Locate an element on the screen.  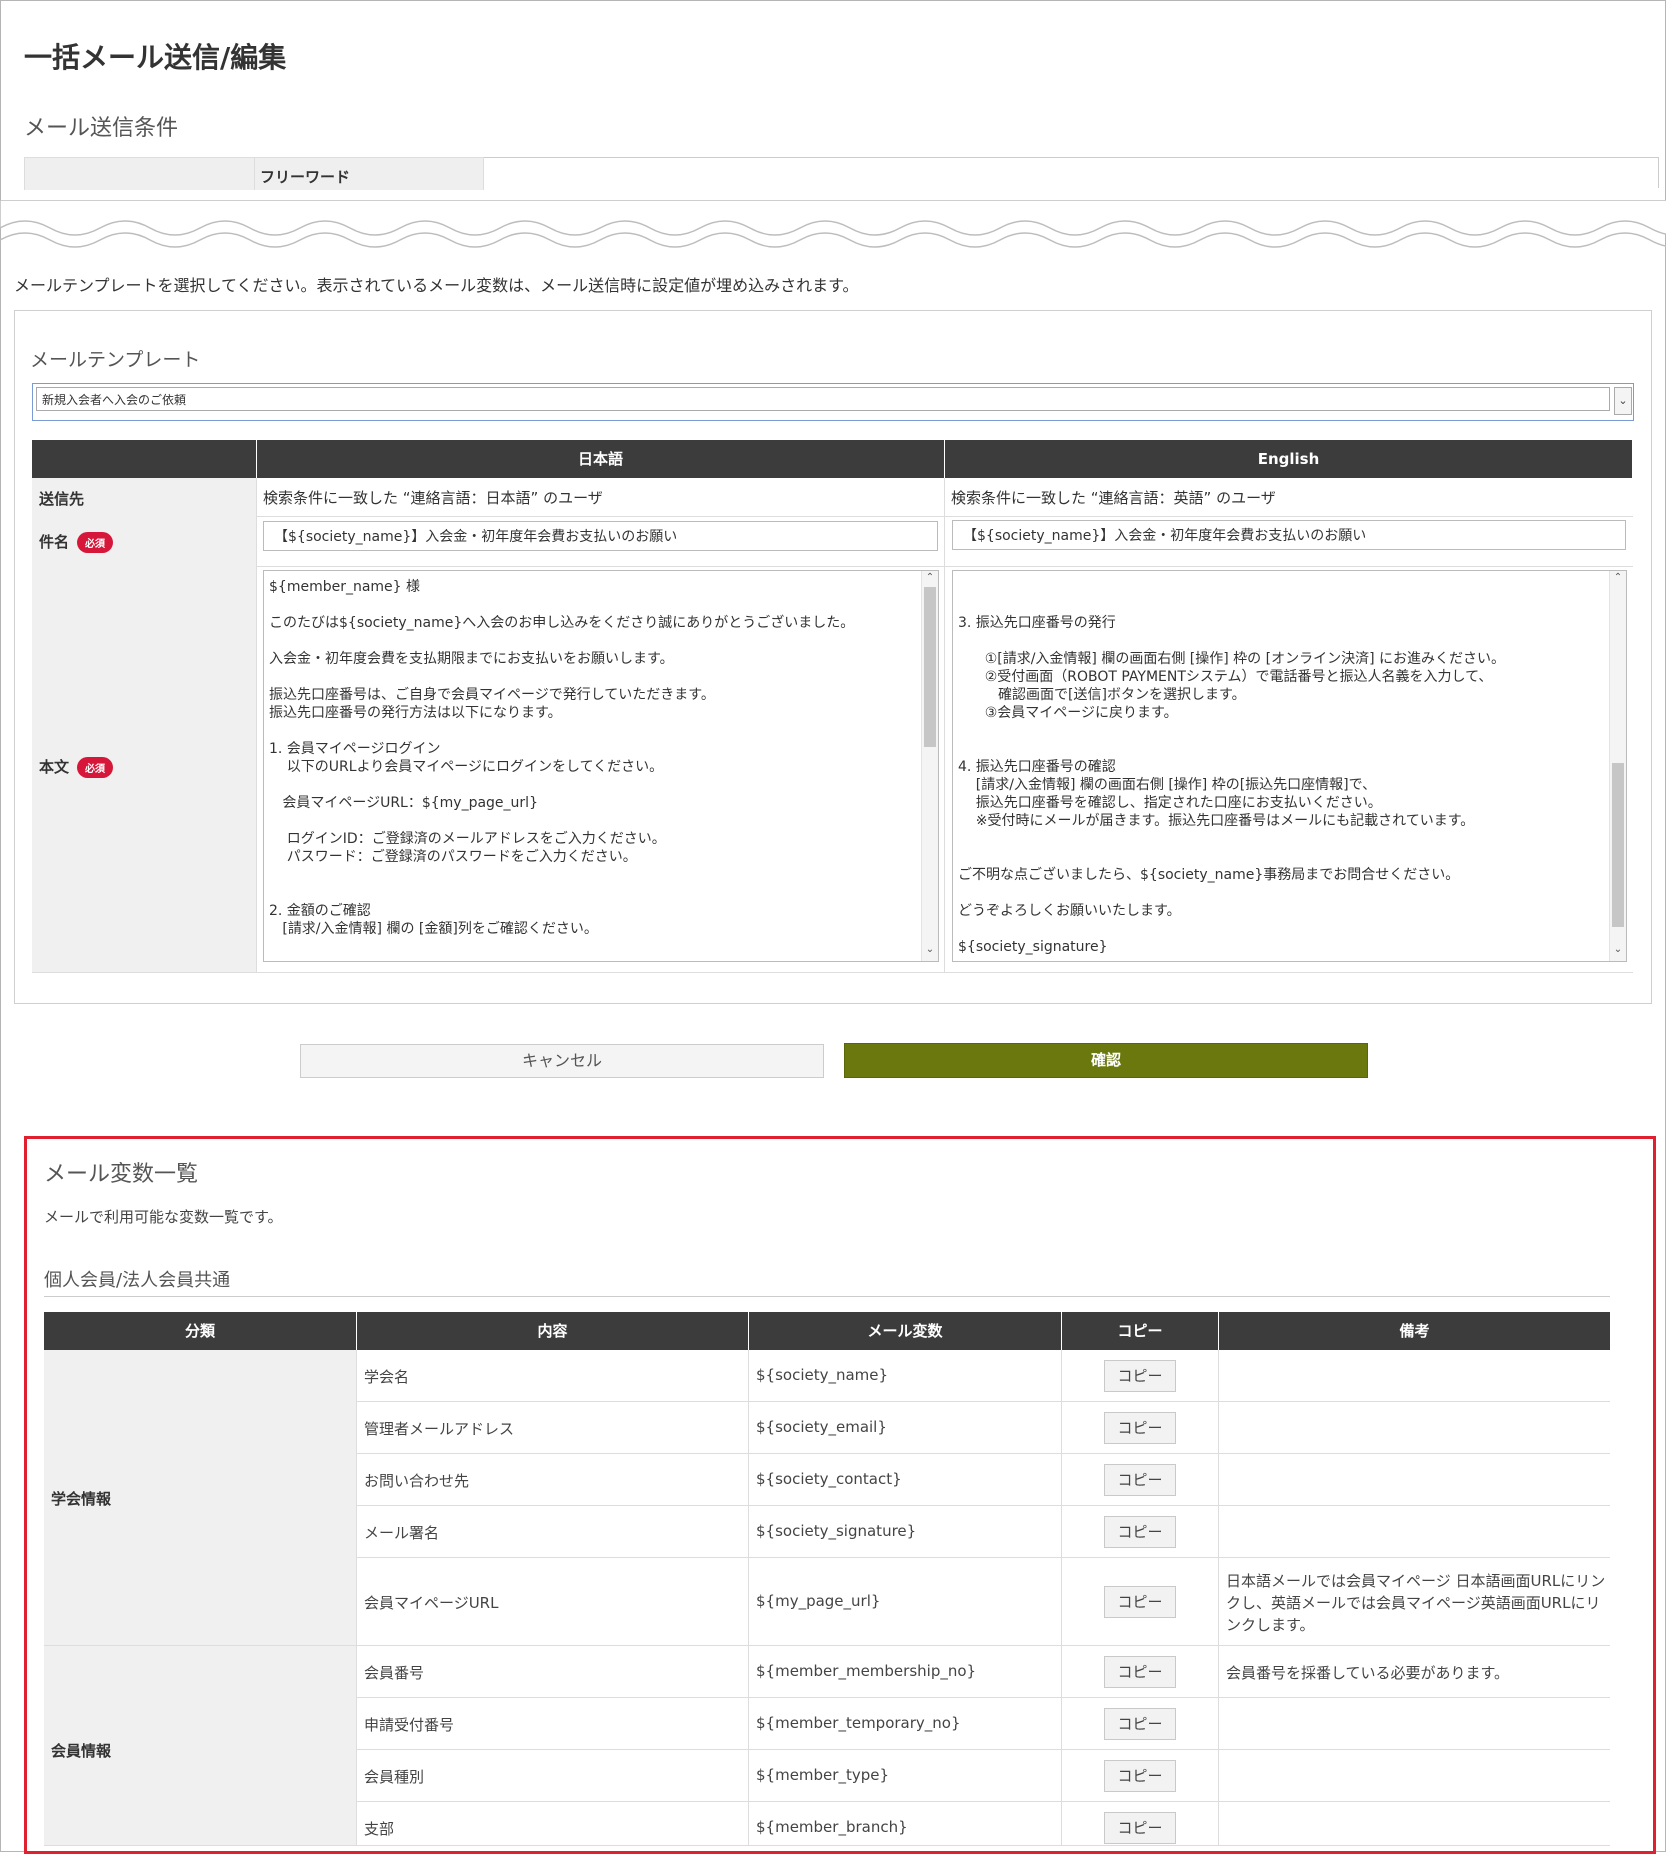
body-line: 以下のURLより会員マイページにログインをしてください。 is located at coordinates (466, 767).